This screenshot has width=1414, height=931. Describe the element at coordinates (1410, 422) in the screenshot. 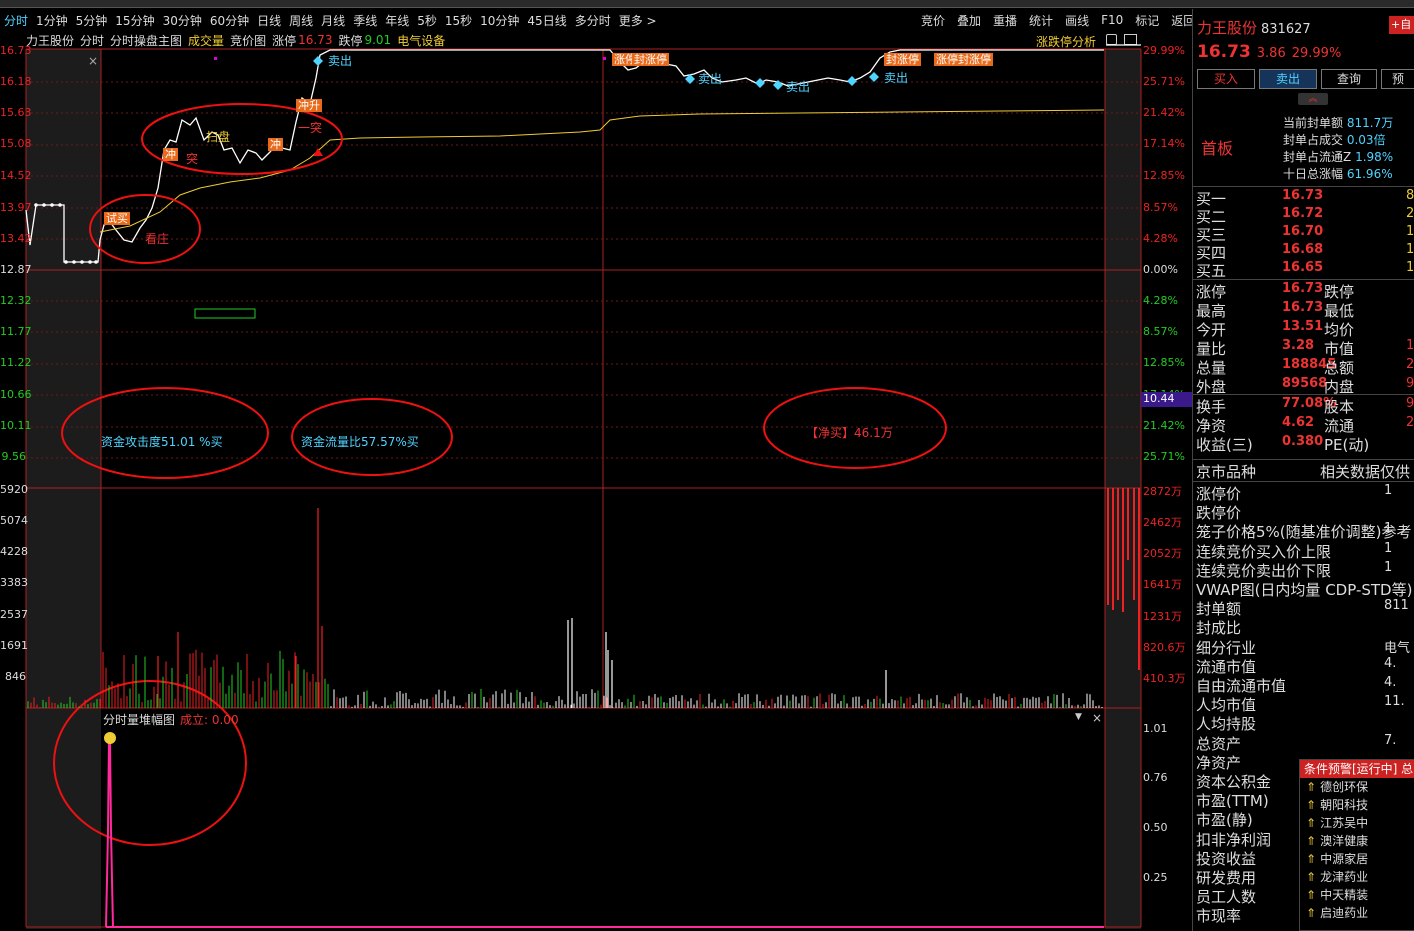

I see `stat-value2: 24` at that location.